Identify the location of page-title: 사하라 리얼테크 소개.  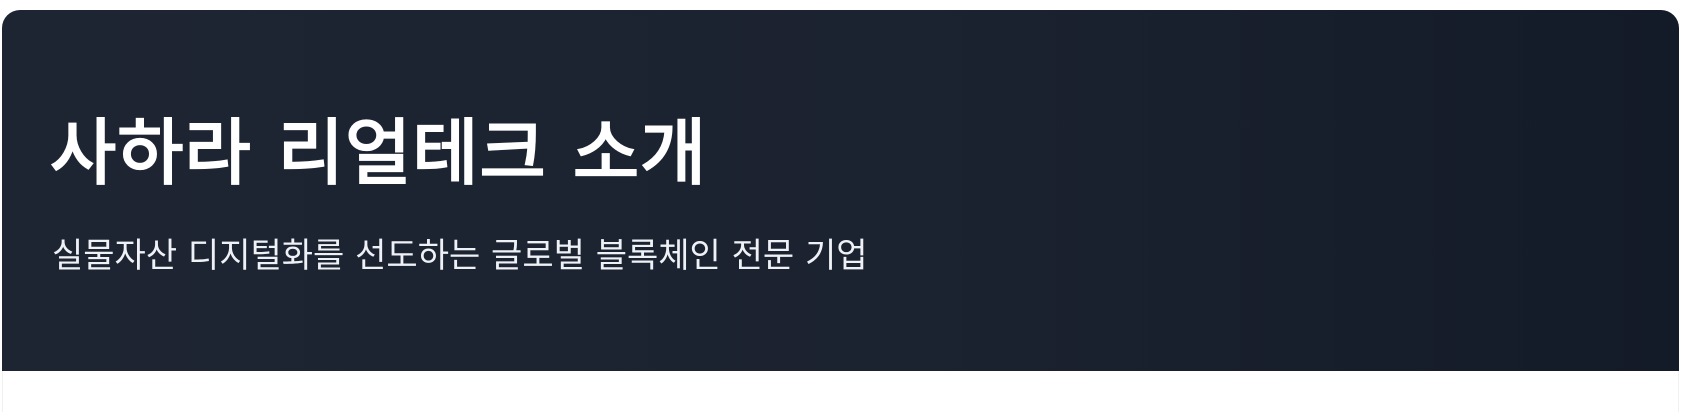
(379, 153).